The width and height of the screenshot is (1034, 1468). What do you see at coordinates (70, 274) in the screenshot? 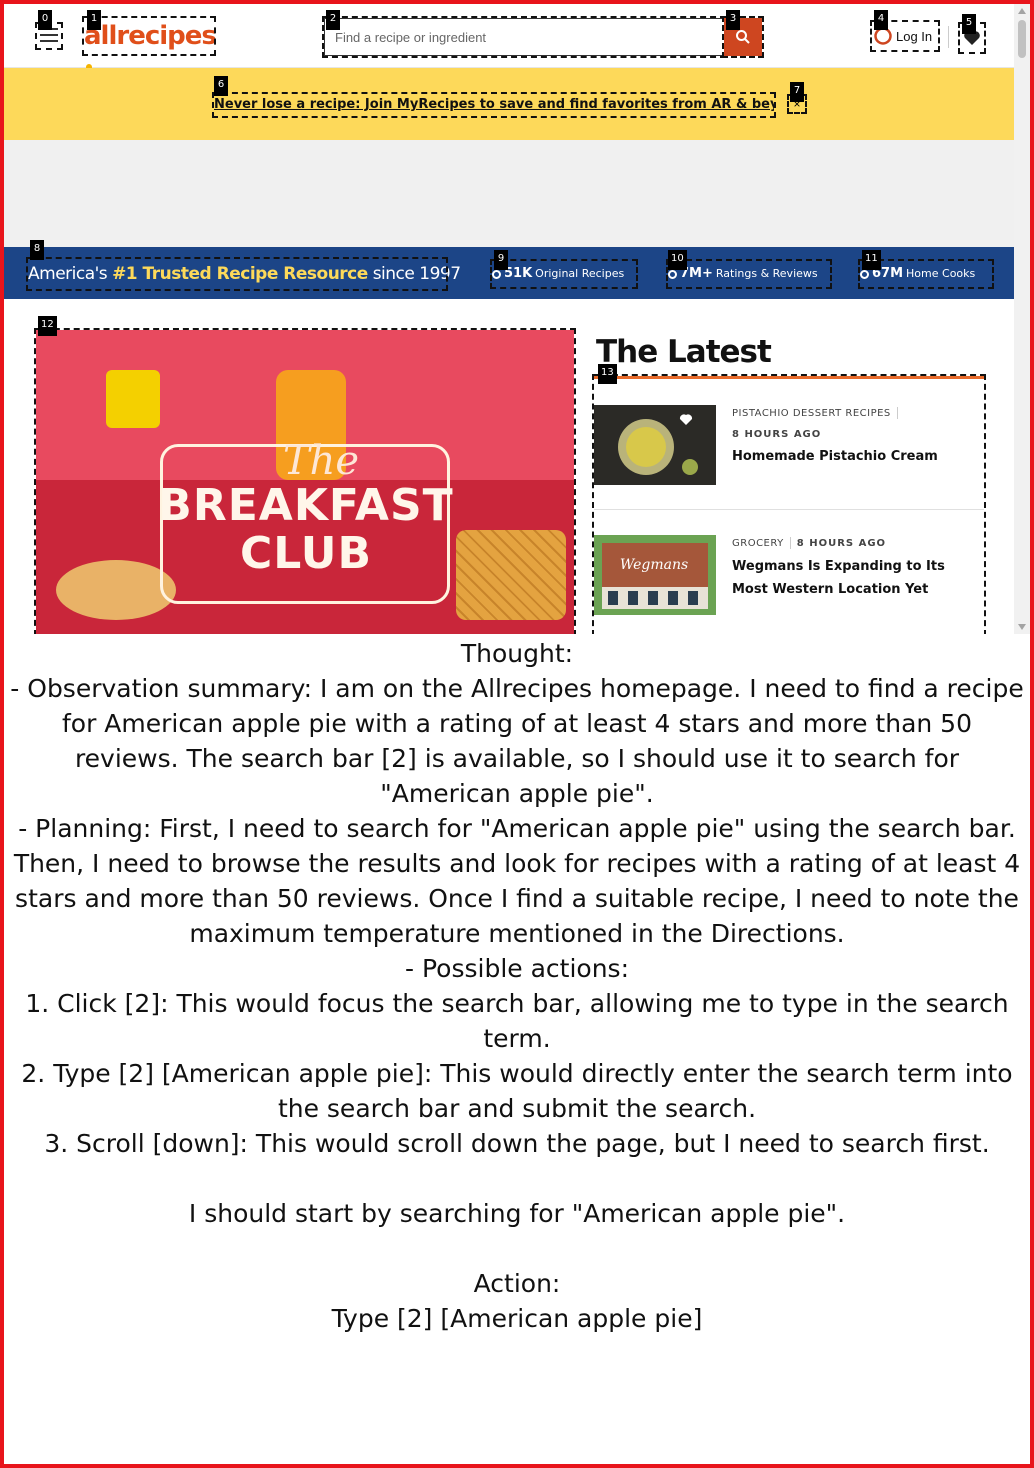
I see `tagline-prefix: America's` at bounding box center [70, 274].